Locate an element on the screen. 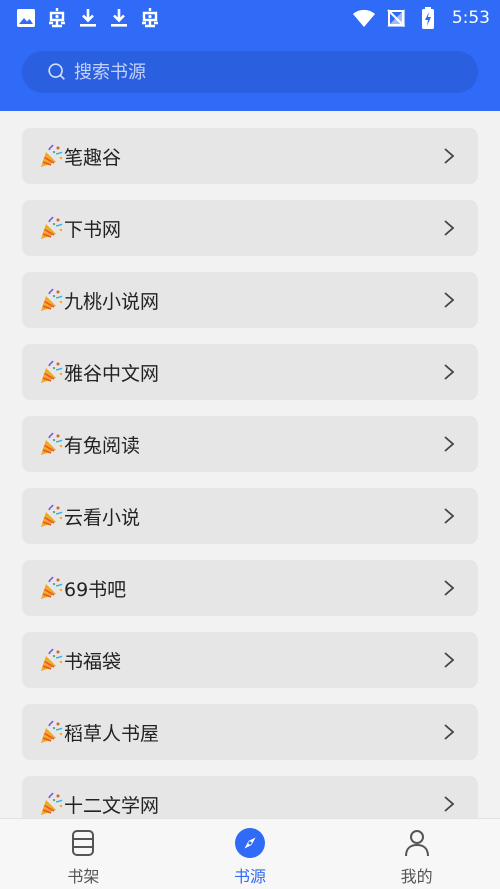  search-bar is located at coordinates (250, 72).